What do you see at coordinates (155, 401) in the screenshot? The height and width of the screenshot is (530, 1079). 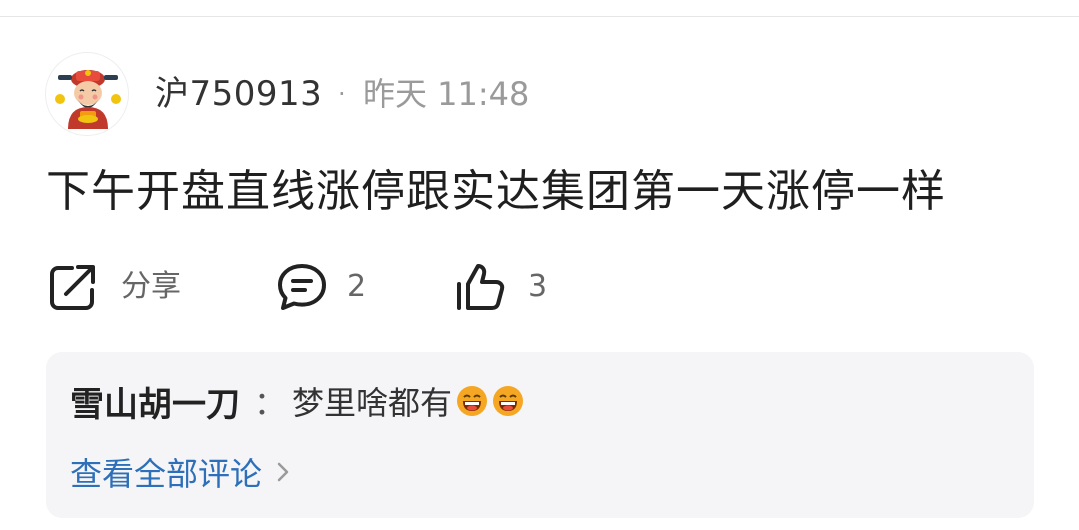 I see `comment-author: 雪山胡一刀` at bounding box center [155, 401].